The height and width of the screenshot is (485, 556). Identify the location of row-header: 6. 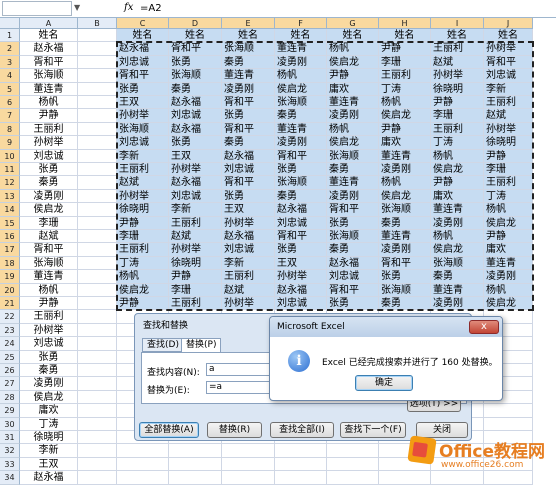
(10, 103).